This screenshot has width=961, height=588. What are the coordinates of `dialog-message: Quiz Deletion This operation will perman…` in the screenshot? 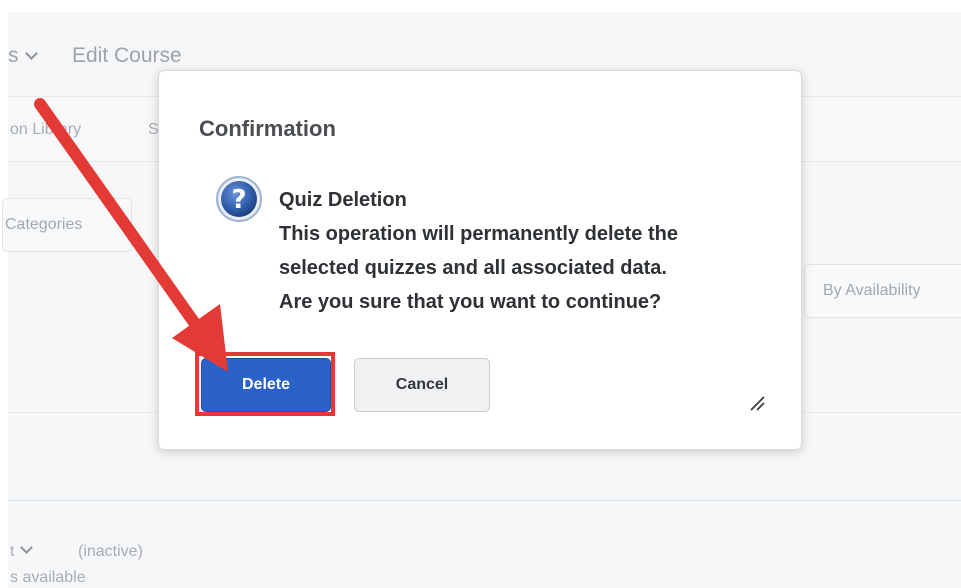 It's located at (478, 251).